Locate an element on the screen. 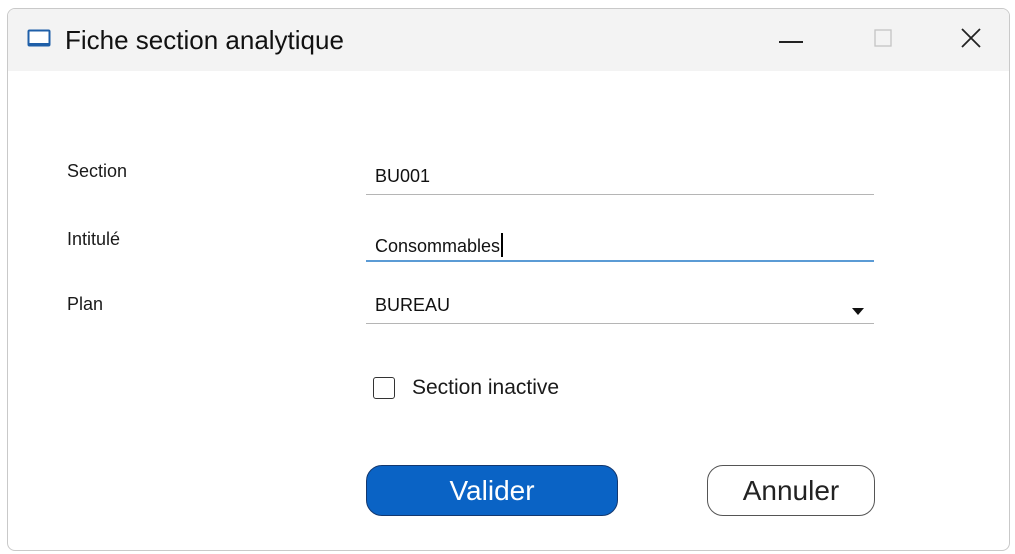  title-bar: Fiche section analytique is located at coordinates (508, 40).